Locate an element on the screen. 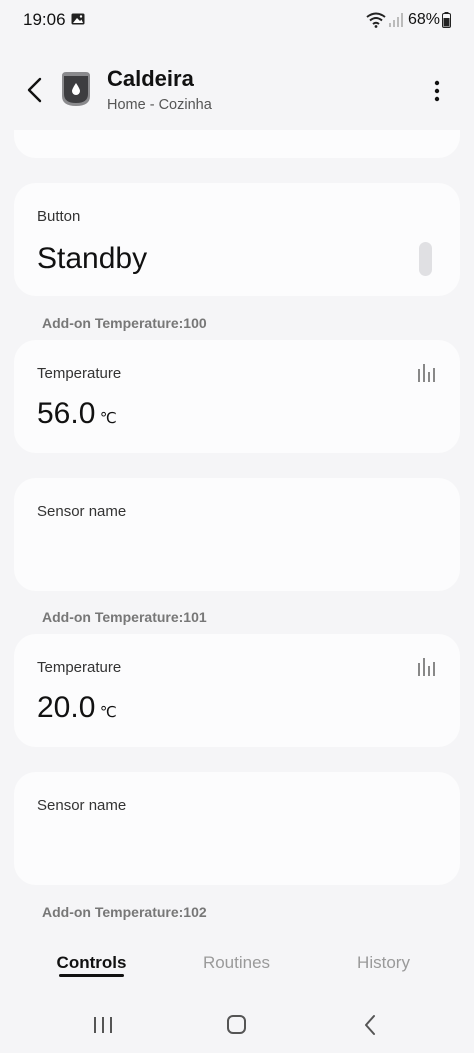 This screenshot has height=1053, width=474. battery-icon is located at coordinates (446, 20).